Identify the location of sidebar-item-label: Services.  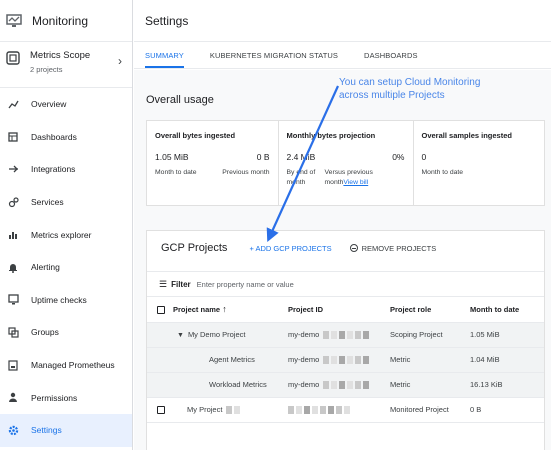
(47, 202).